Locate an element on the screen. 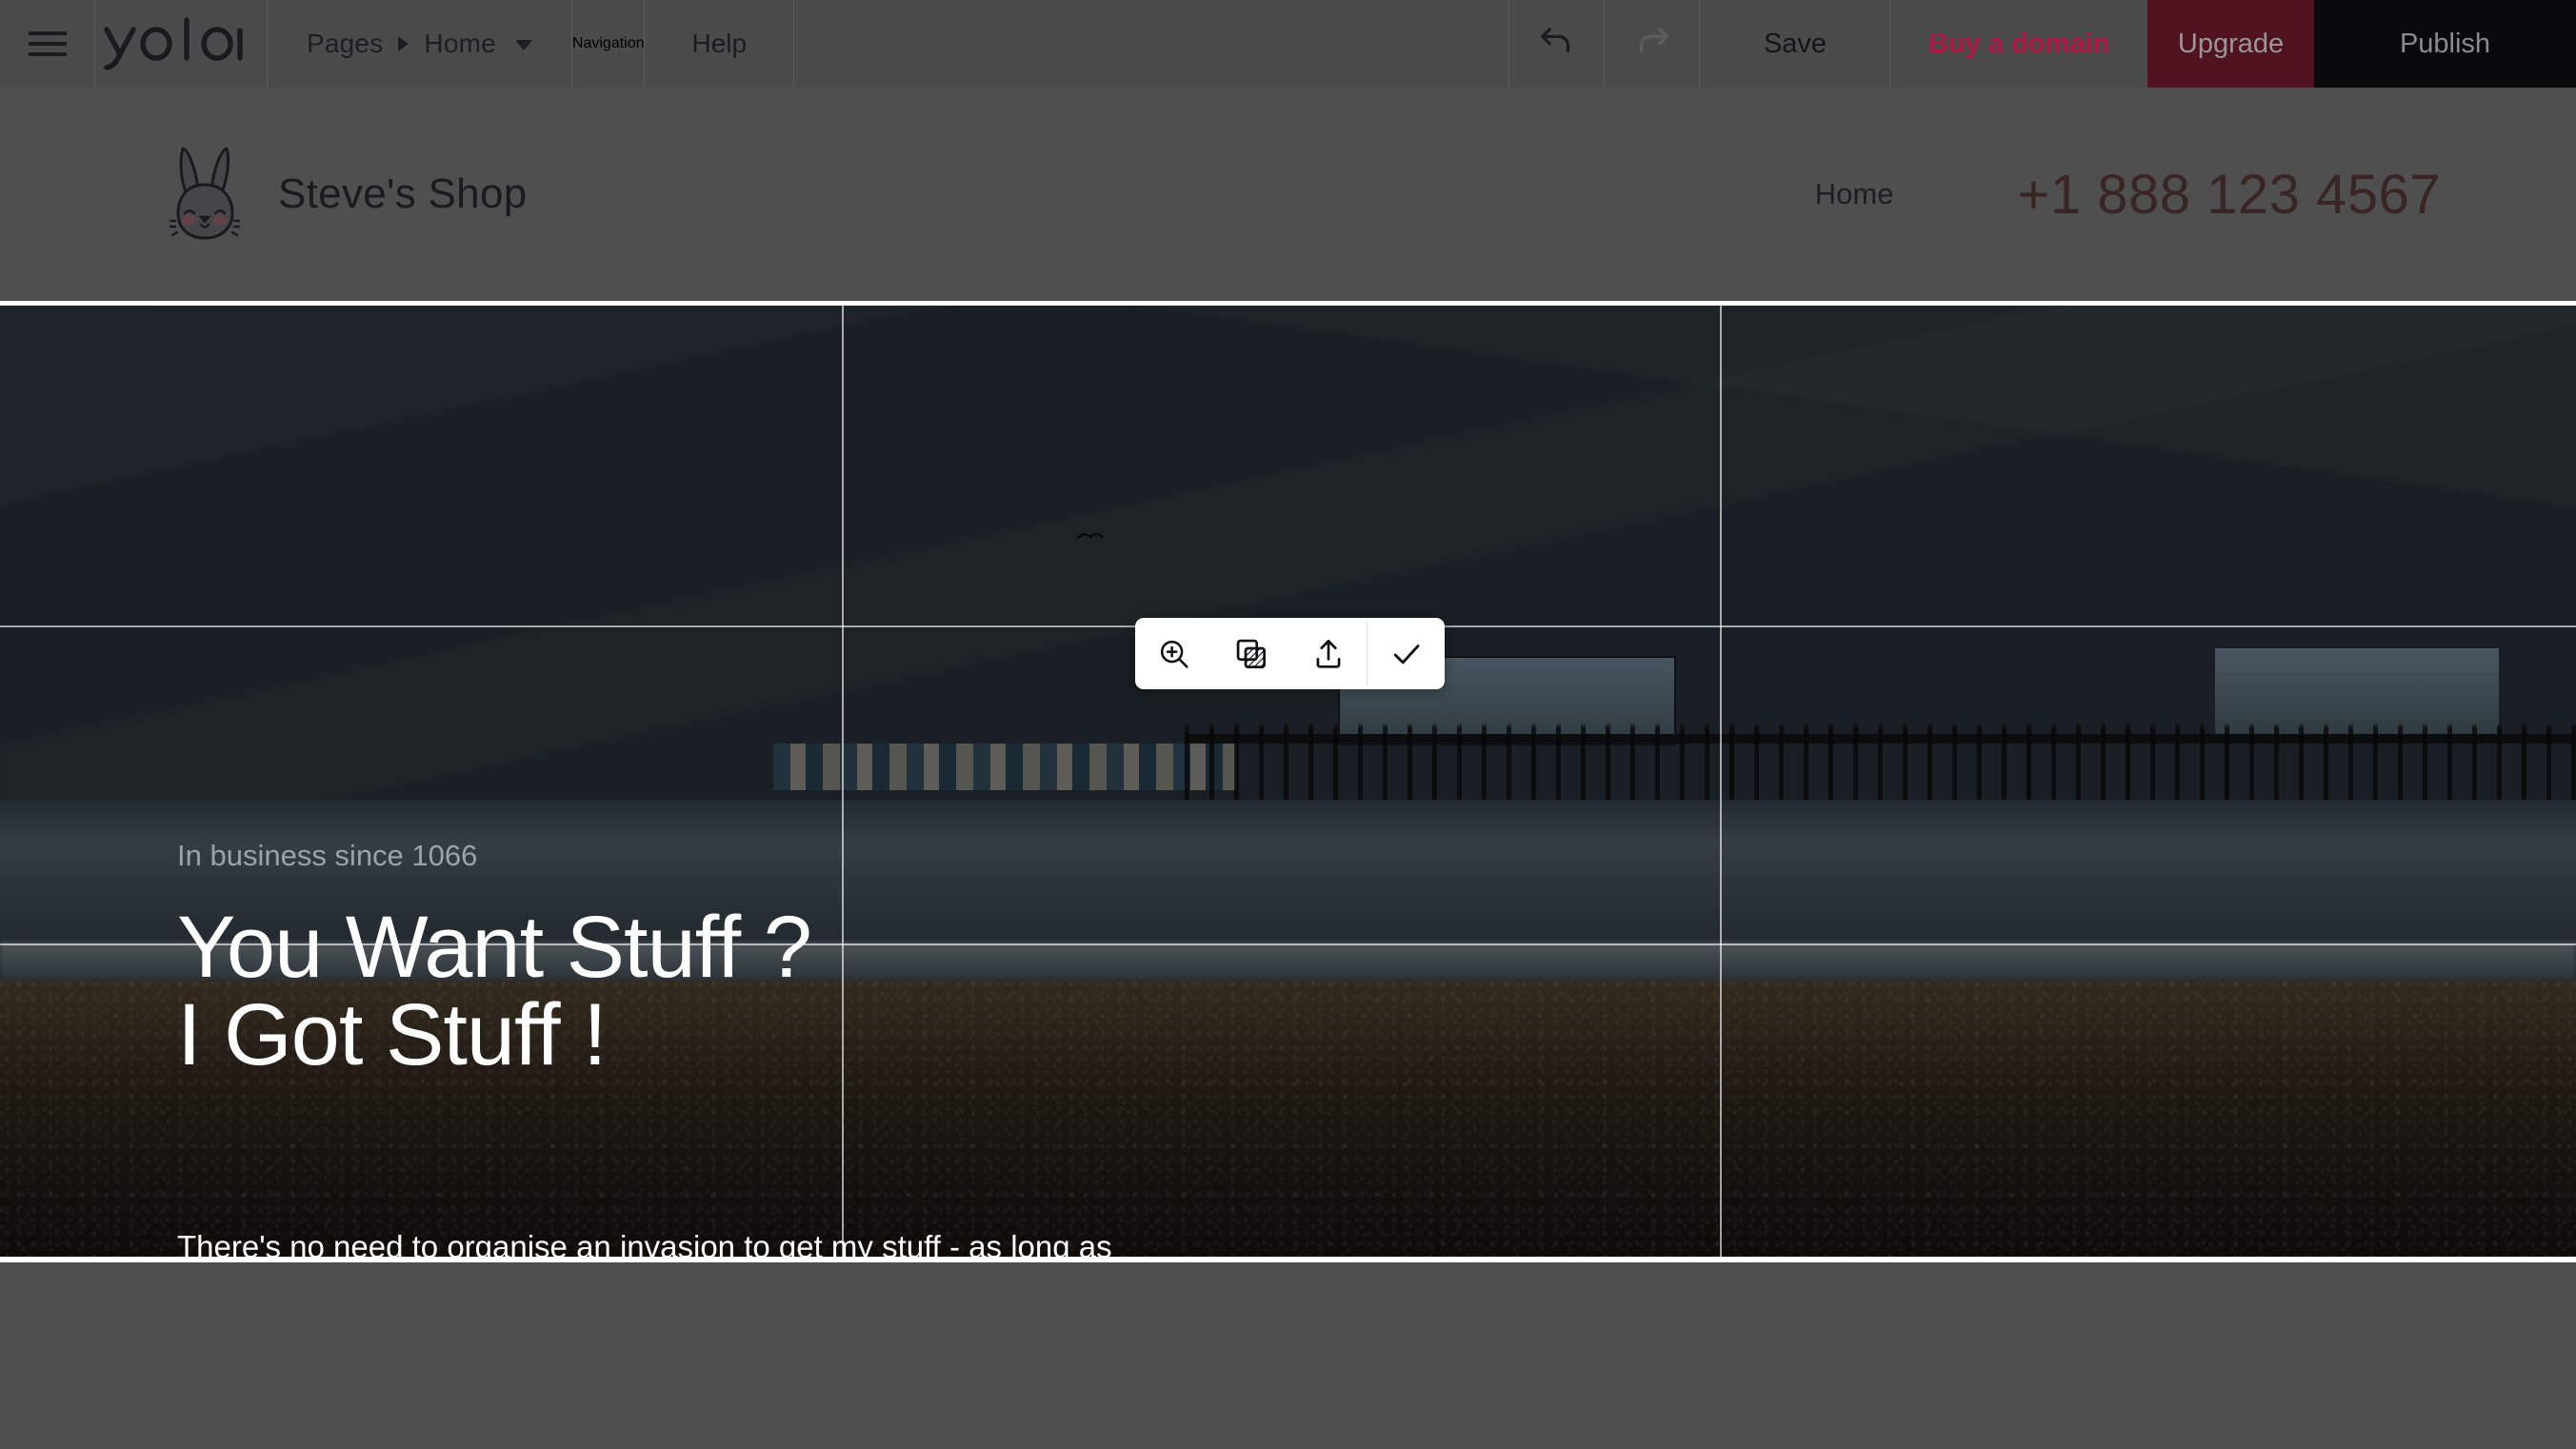  page-canvas-below-hero is located at coordinates (1288, 1358).